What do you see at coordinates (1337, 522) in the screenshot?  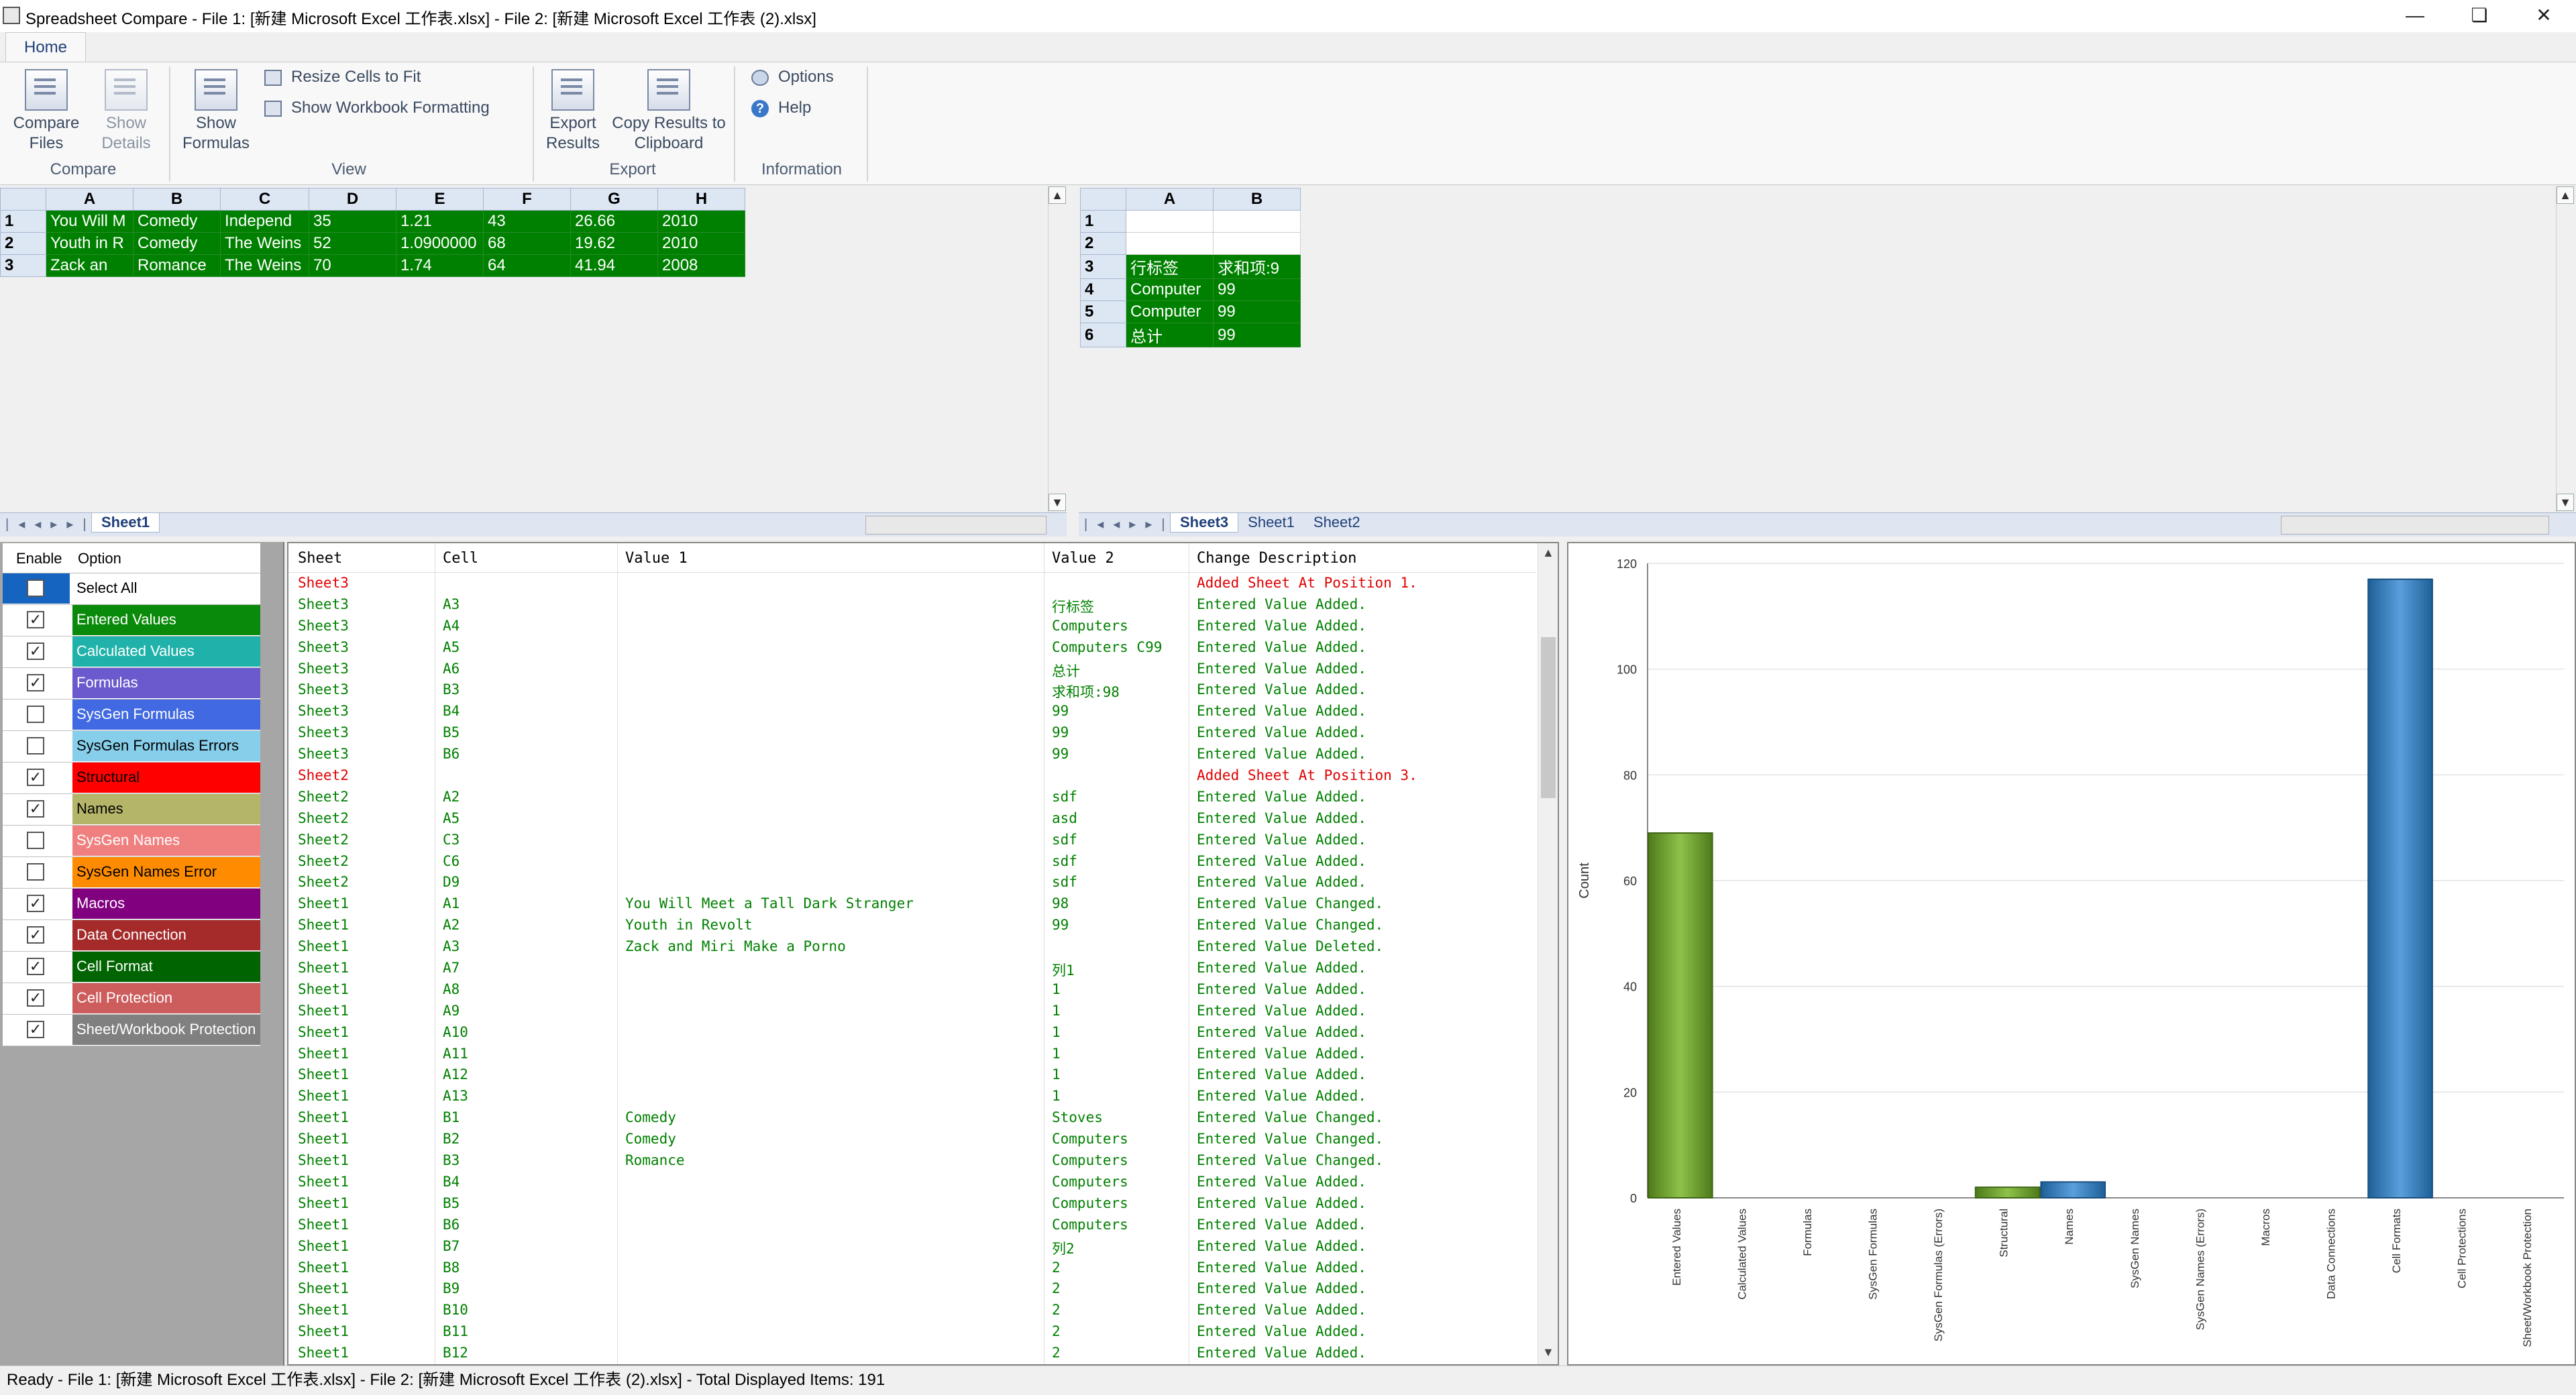 I see `sheet-tab: Sheet2` at bounding box center [1337, 522].